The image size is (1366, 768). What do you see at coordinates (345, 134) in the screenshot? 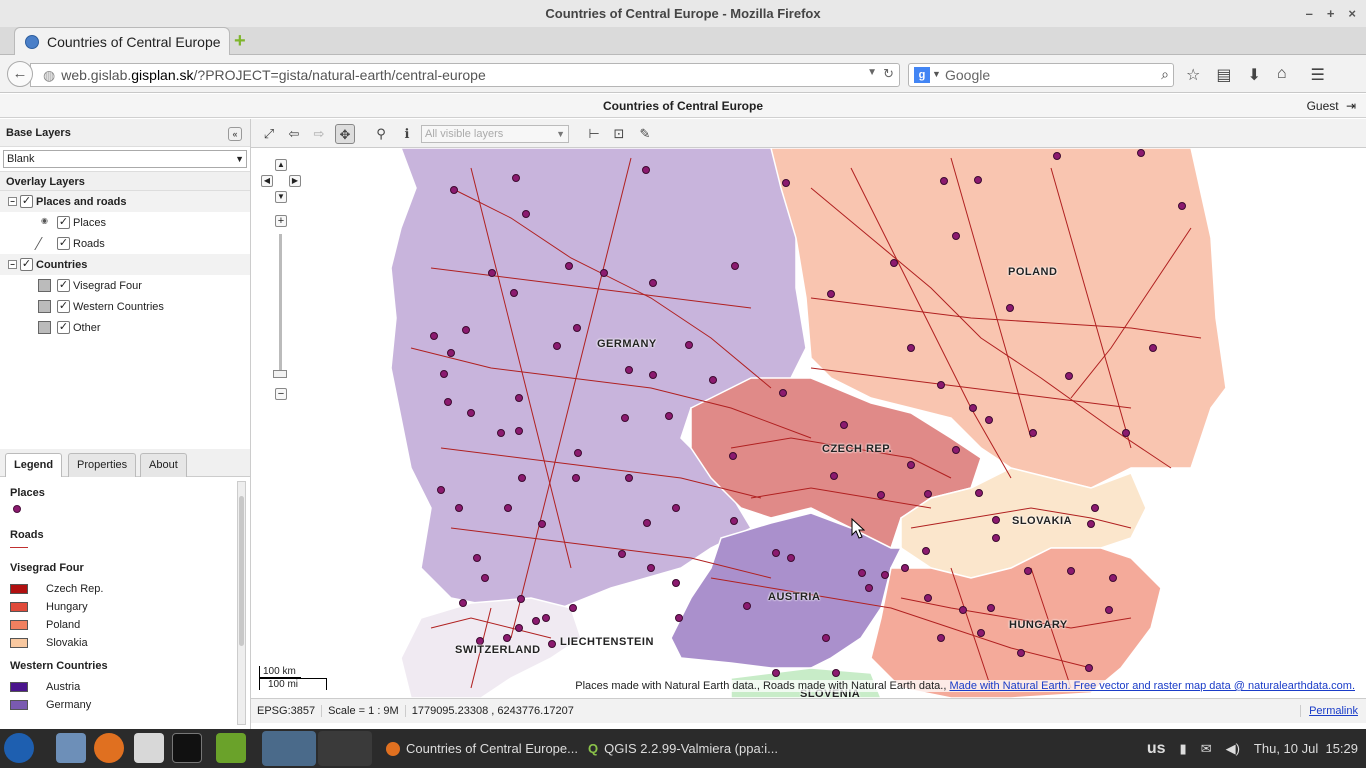
I see `pan-tool-icon: ✥` at bounding box center [345, 134].